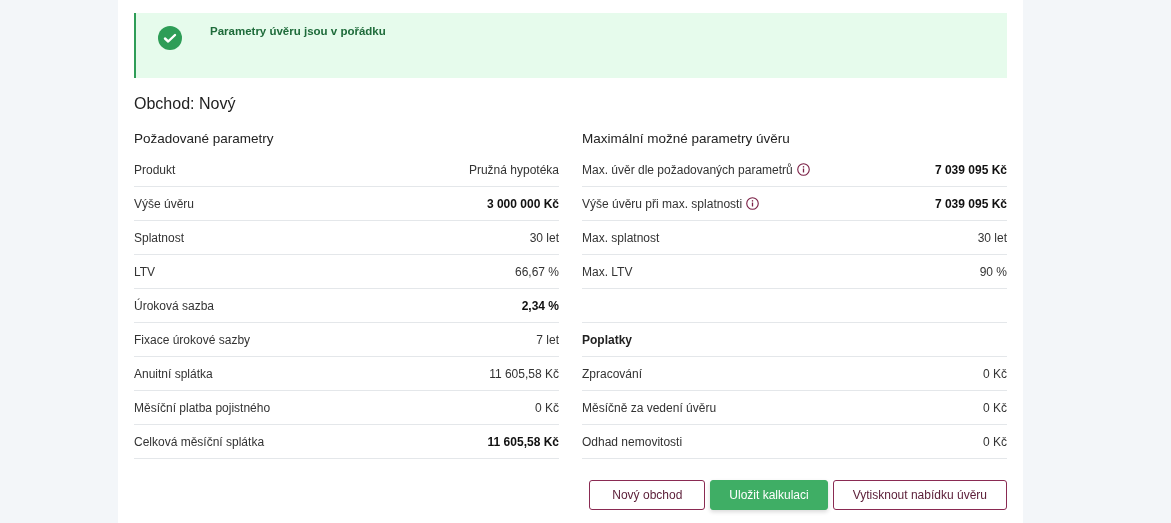 The image size is (1171, 523). Describe the element at coordinates (607, 339) in the screenshot. I see `subsection-heading: Poplatky` at that location.